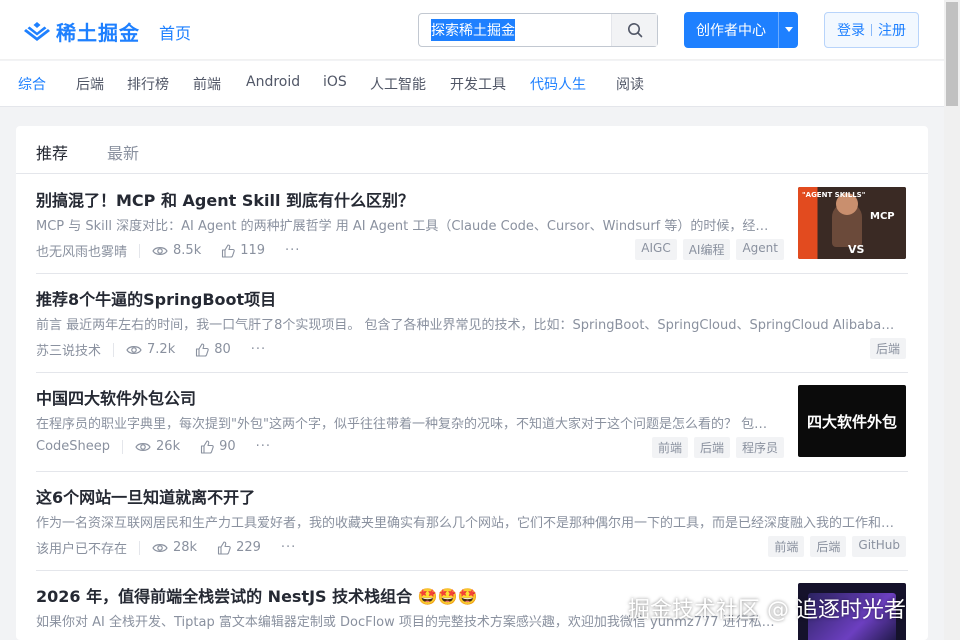 The width and height of the screenshot is (960, 640). What do you see at coordinates (148, 84) in the screenshot?
I see `category-ranking: 排行榜` at bounding box center [148, 84].